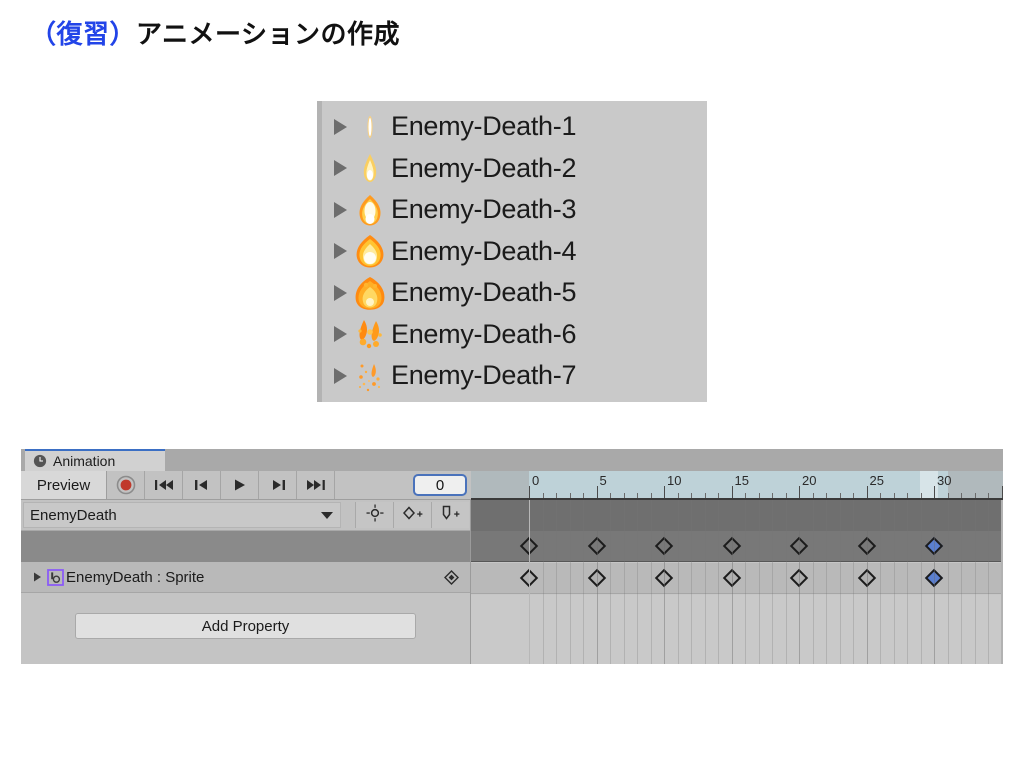 The height and width of the screenshot is (768, 1024). What do you see at coordinates (1002, 582) in the screenshot?
I see `vertical-scrollbar` at bounding box center [1002, 582].